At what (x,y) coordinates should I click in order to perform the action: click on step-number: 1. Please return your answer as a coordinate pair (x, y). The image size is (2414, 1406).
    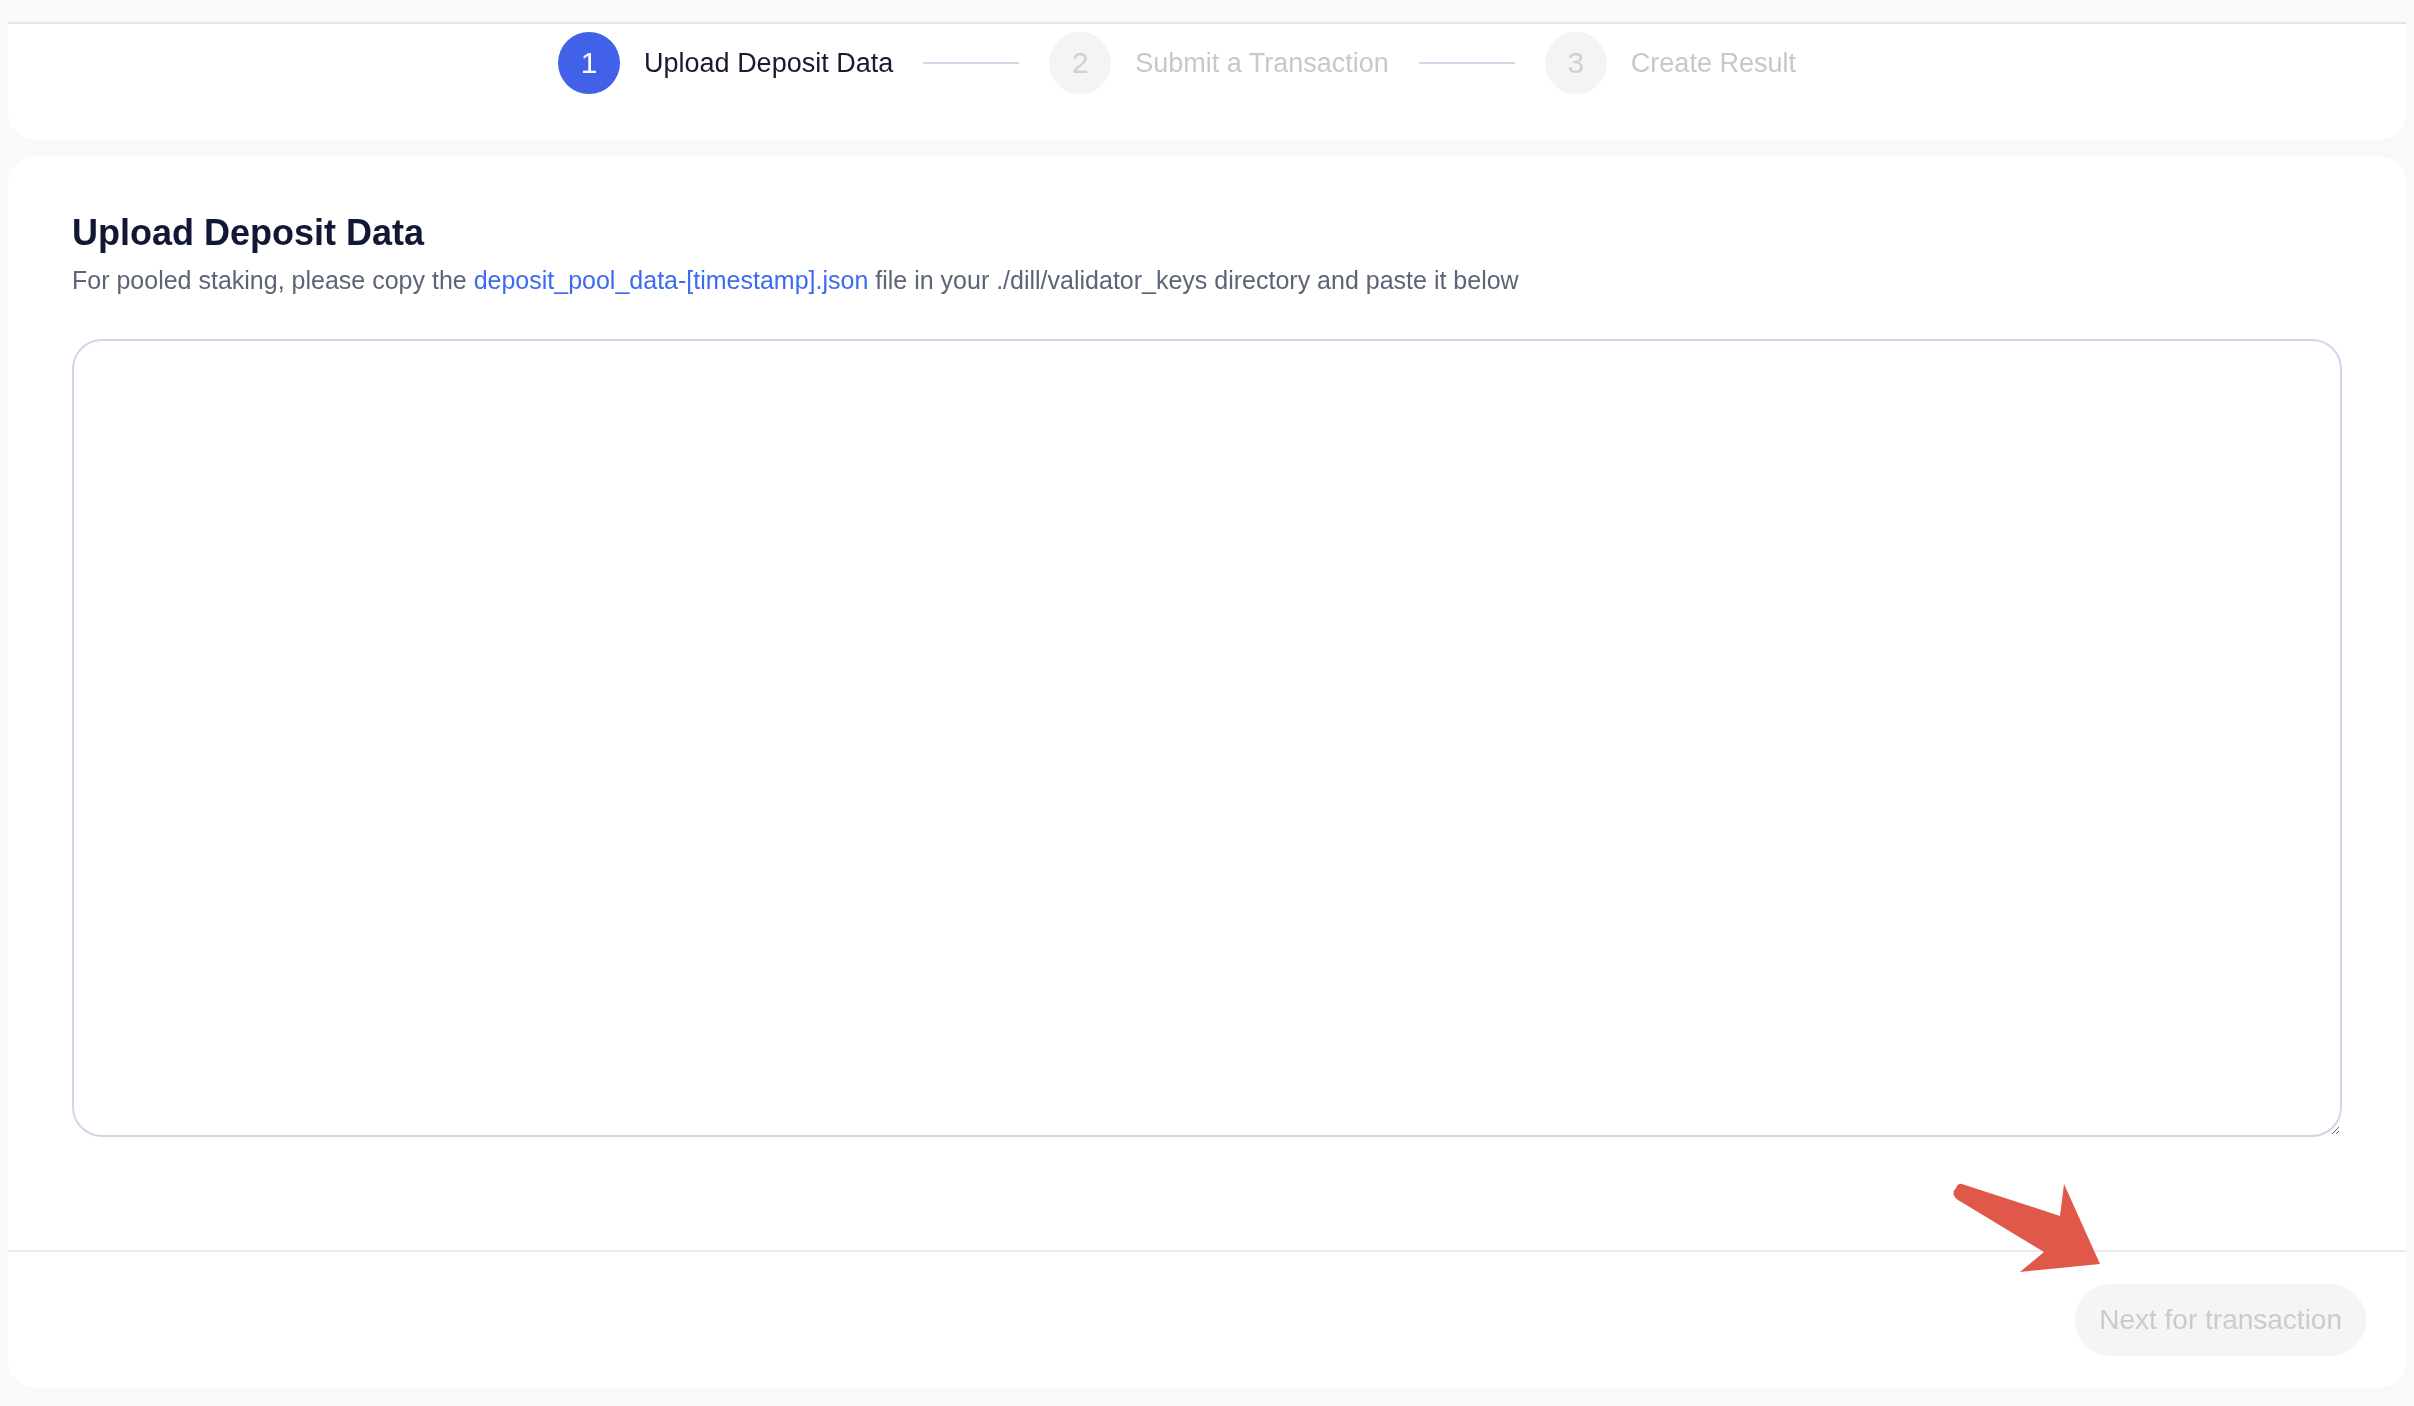
    Looking at the image, I should click on (589, 63).